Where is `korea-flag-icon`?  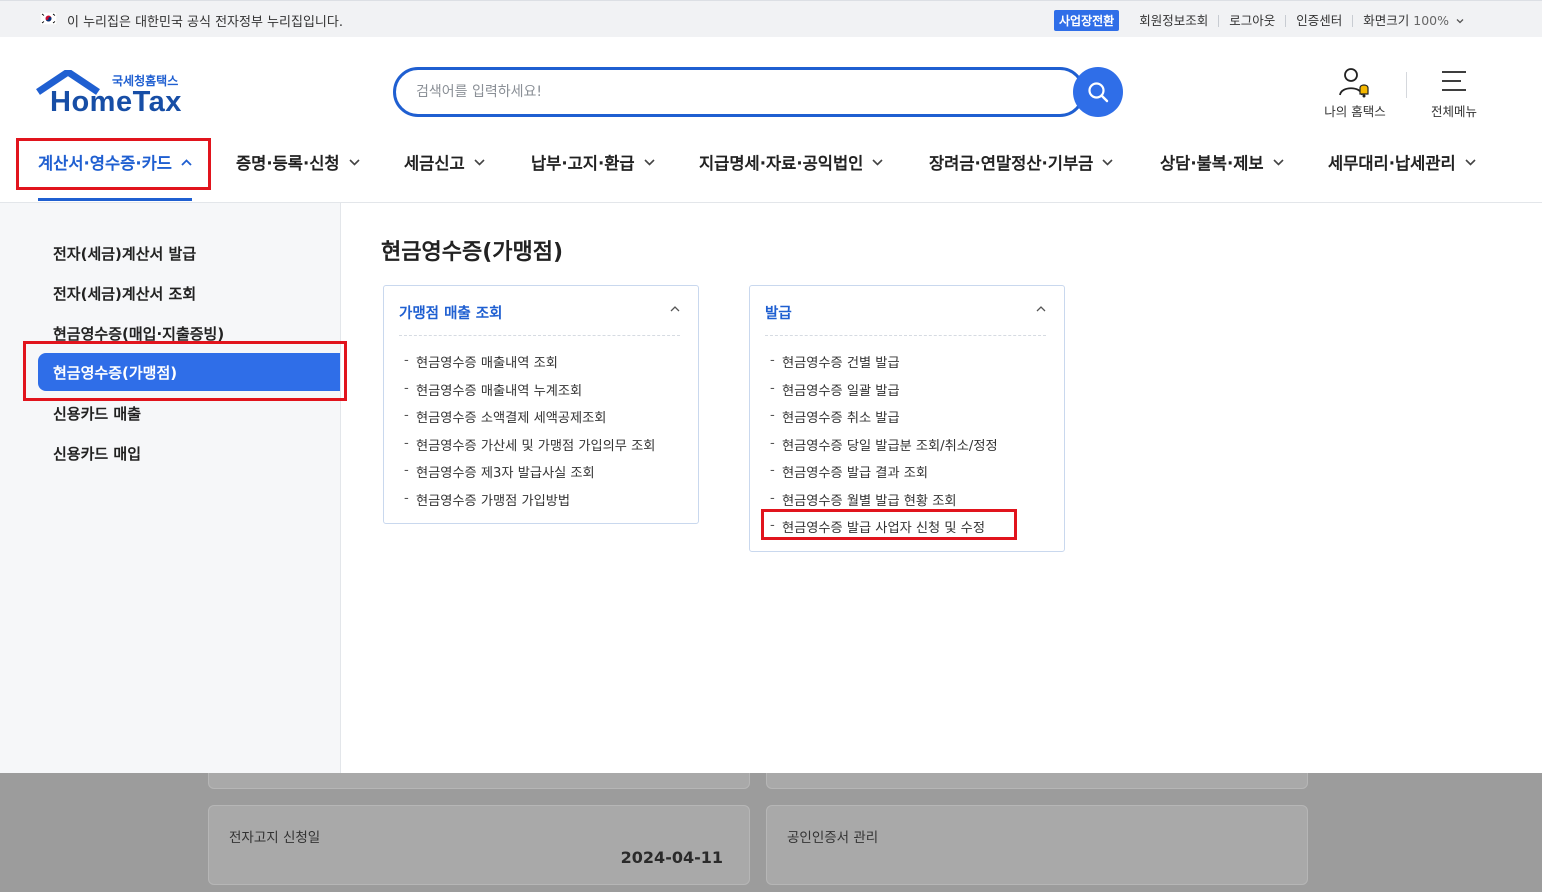 korea-flag-icon is located at coordinates (48, 18).